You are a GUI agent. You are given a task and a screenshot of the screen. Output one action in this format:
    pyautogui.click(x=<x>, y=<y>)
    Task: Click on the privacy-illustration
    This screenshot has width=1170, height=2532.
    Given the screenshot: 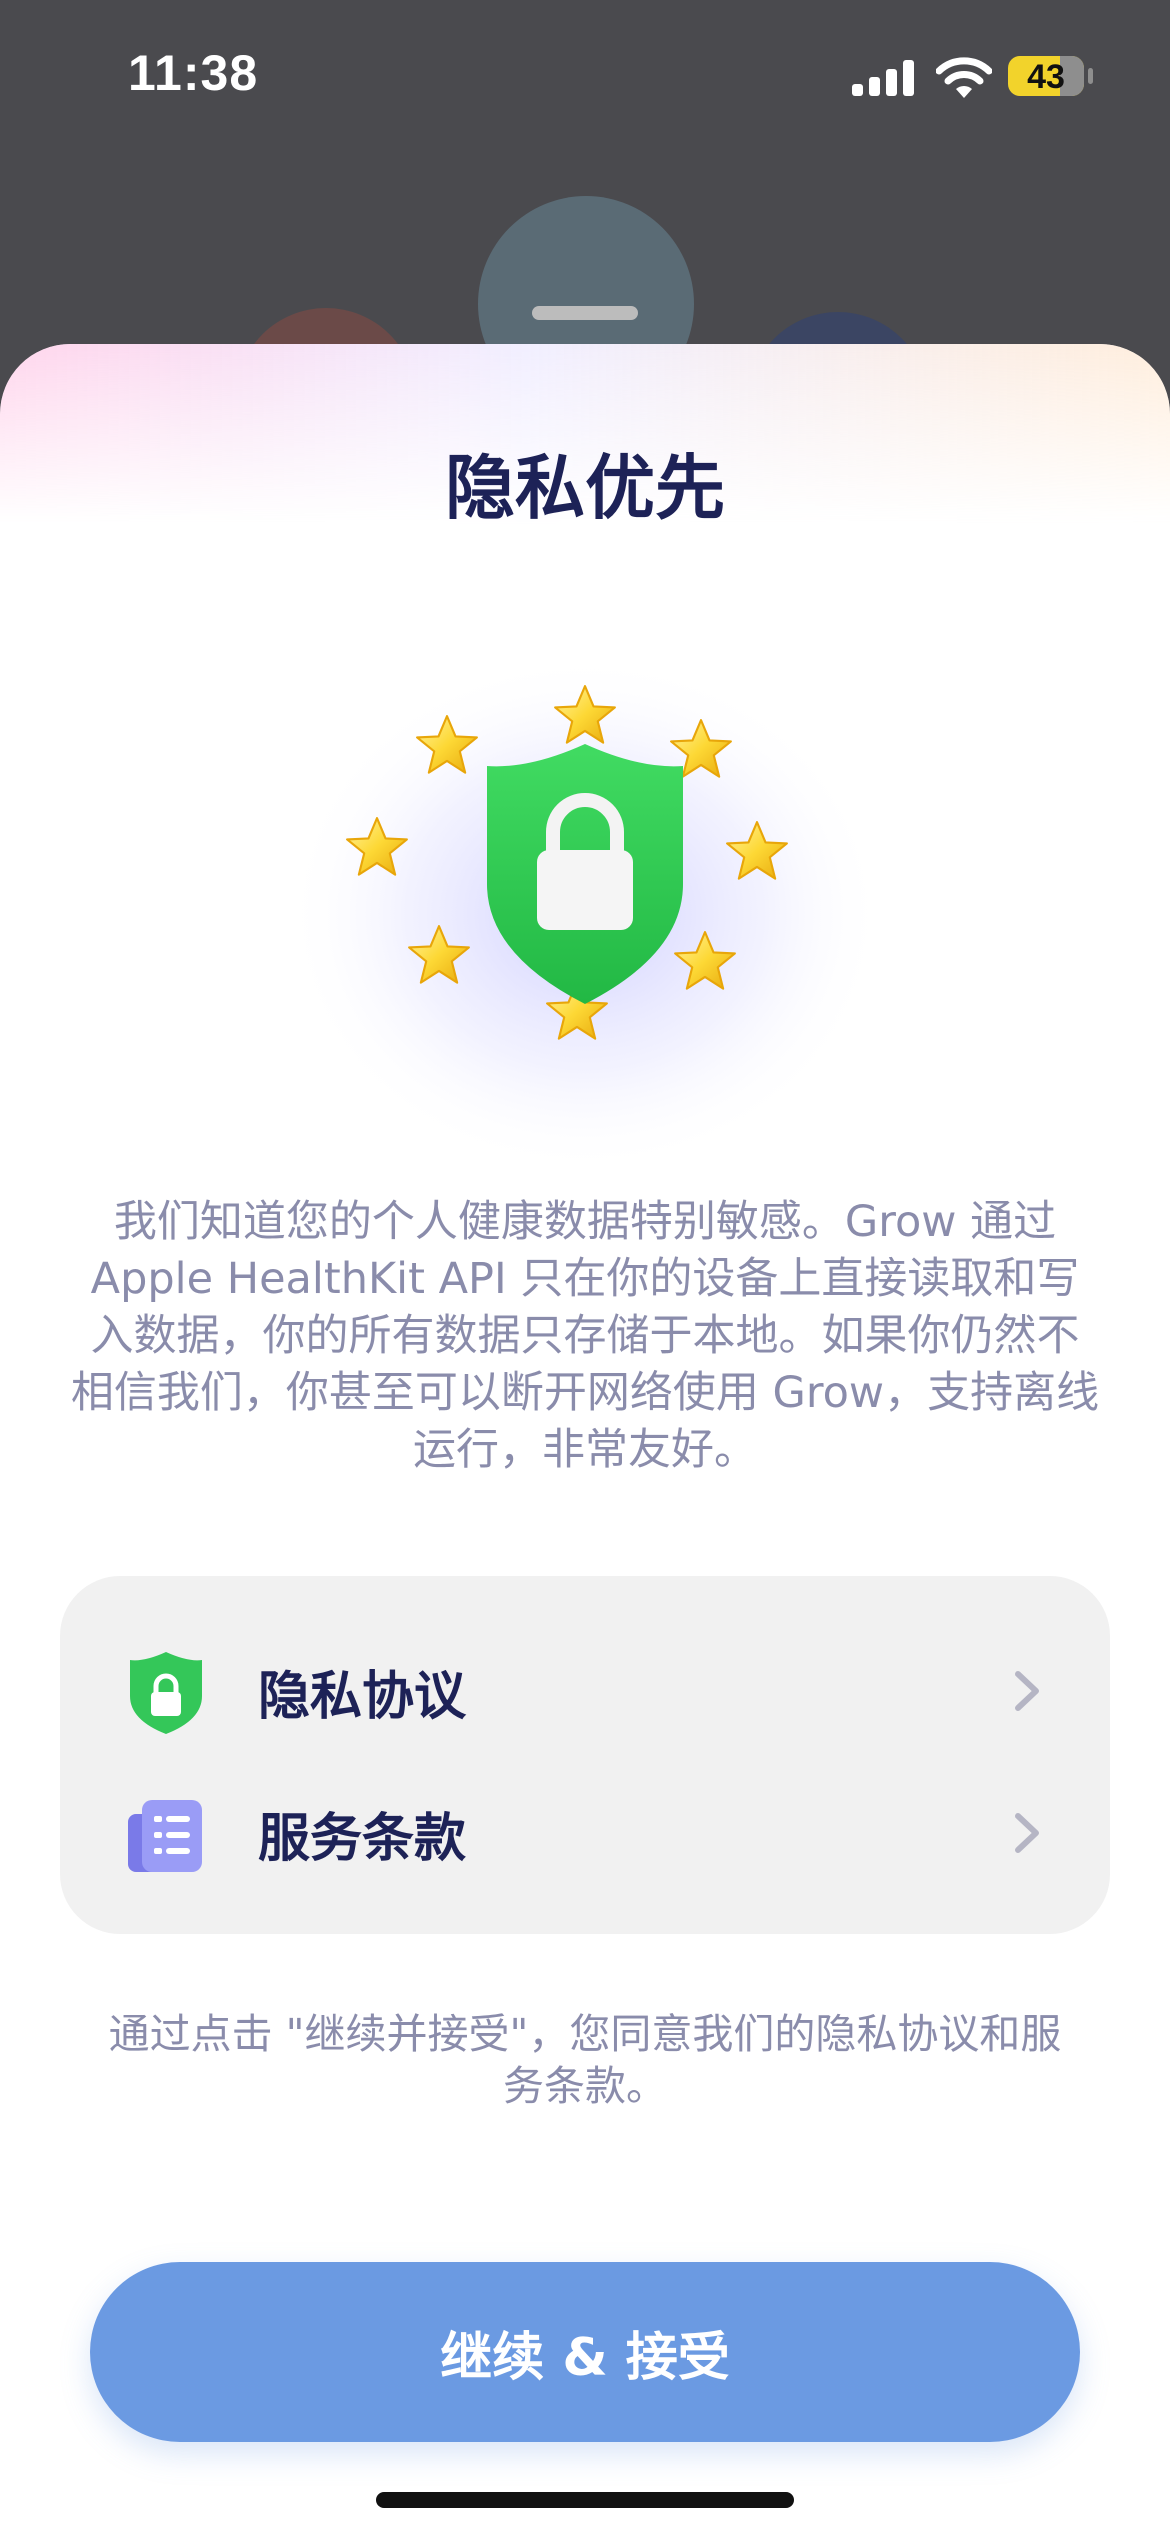 What is the action you would take?
    pyautogui.click(x=585, y=914)
    